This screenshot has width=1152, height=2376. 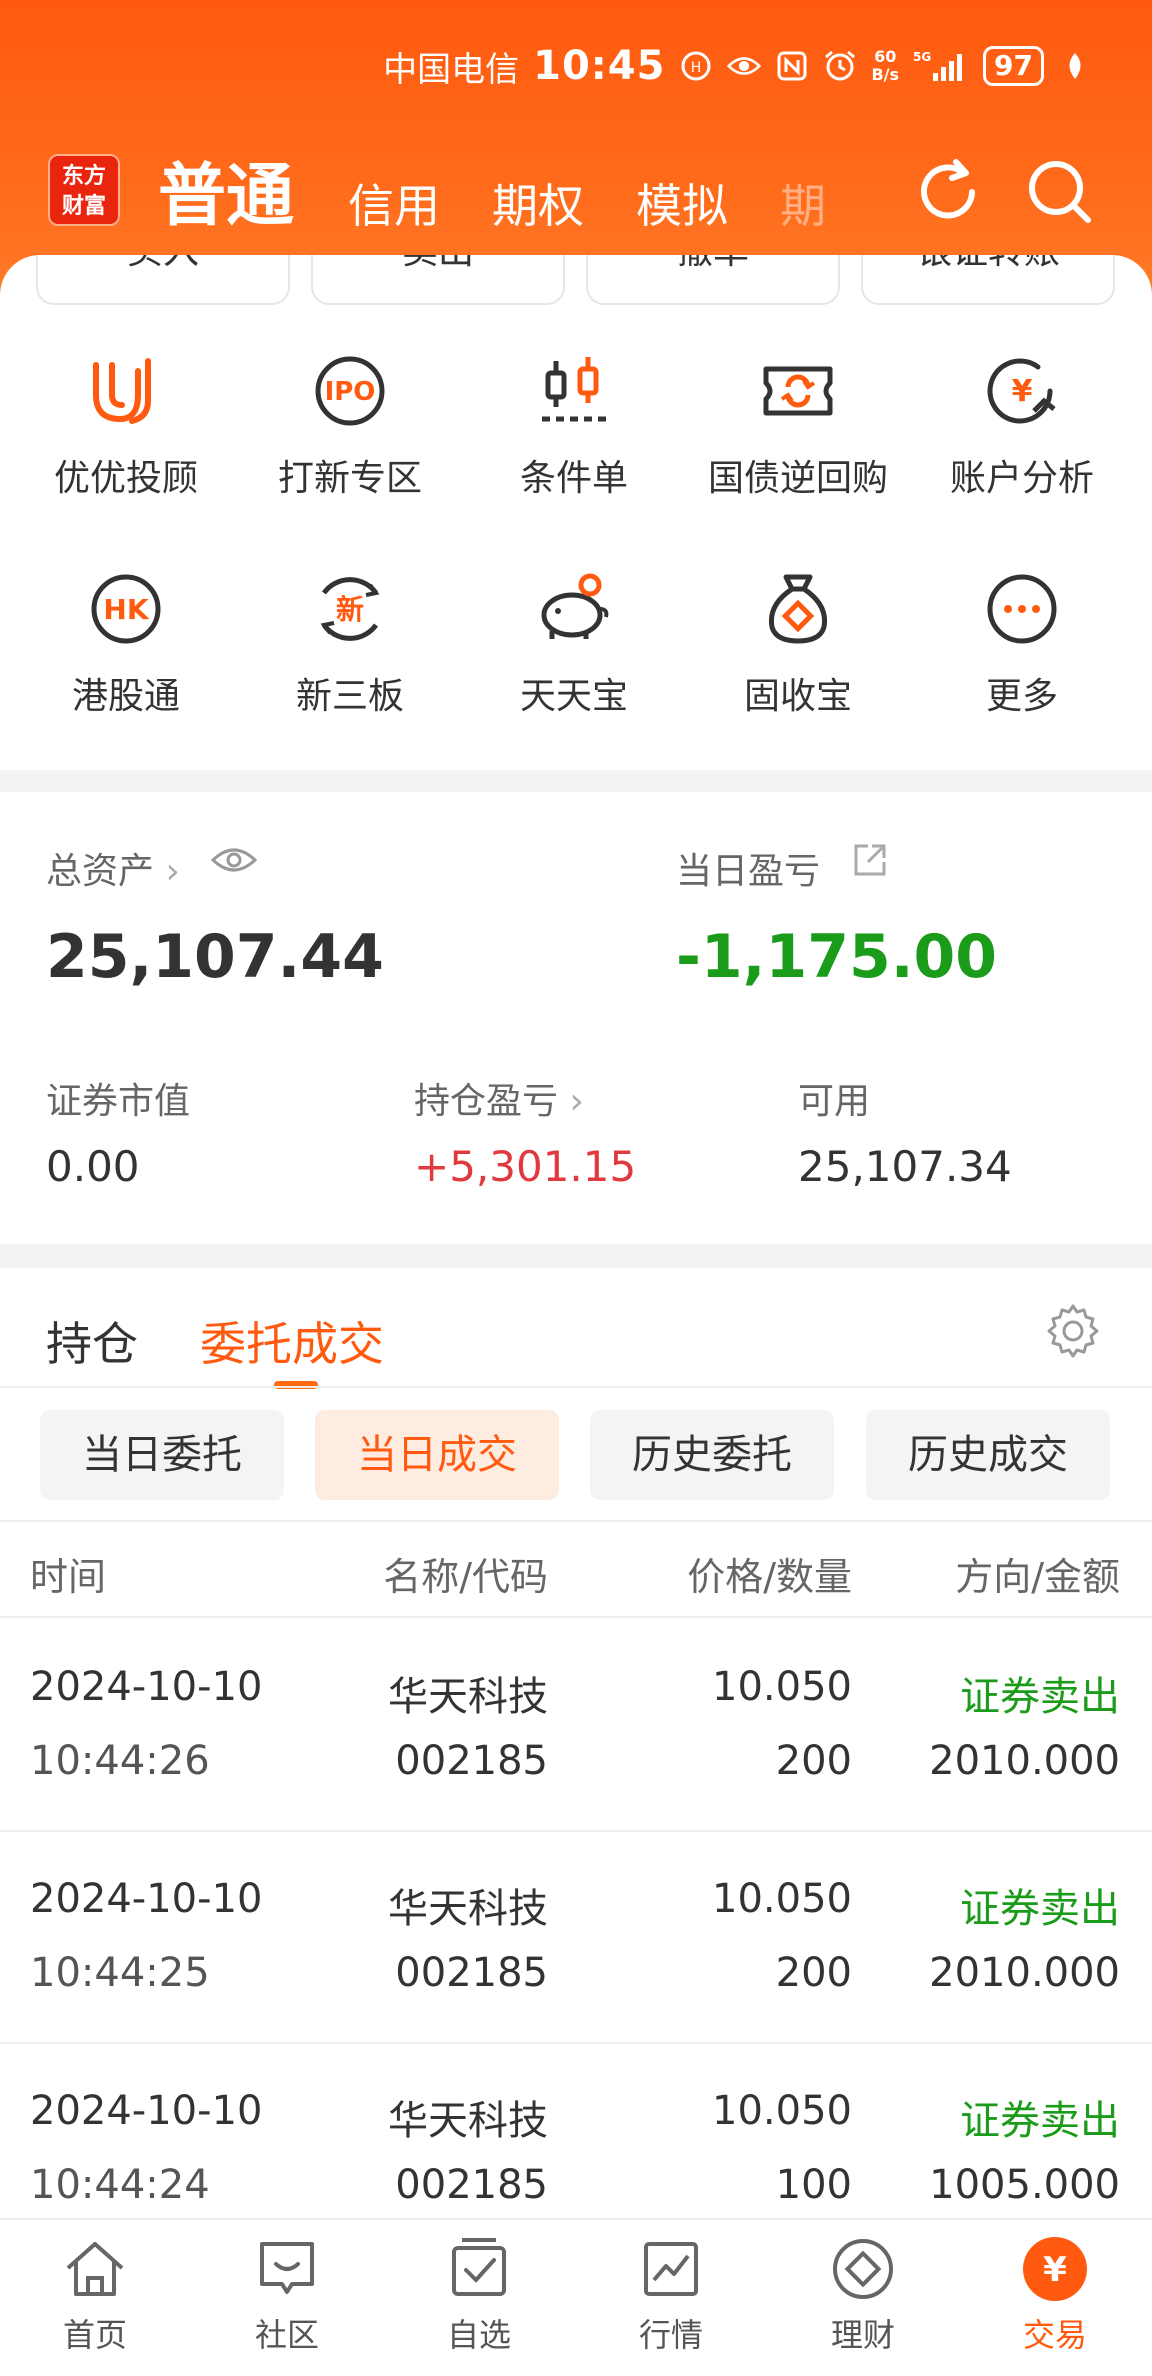 What do you see at coordinates (394, 203) in the screenshot?
I see `tab-credit: 信用` at bounding box center [394, 203].